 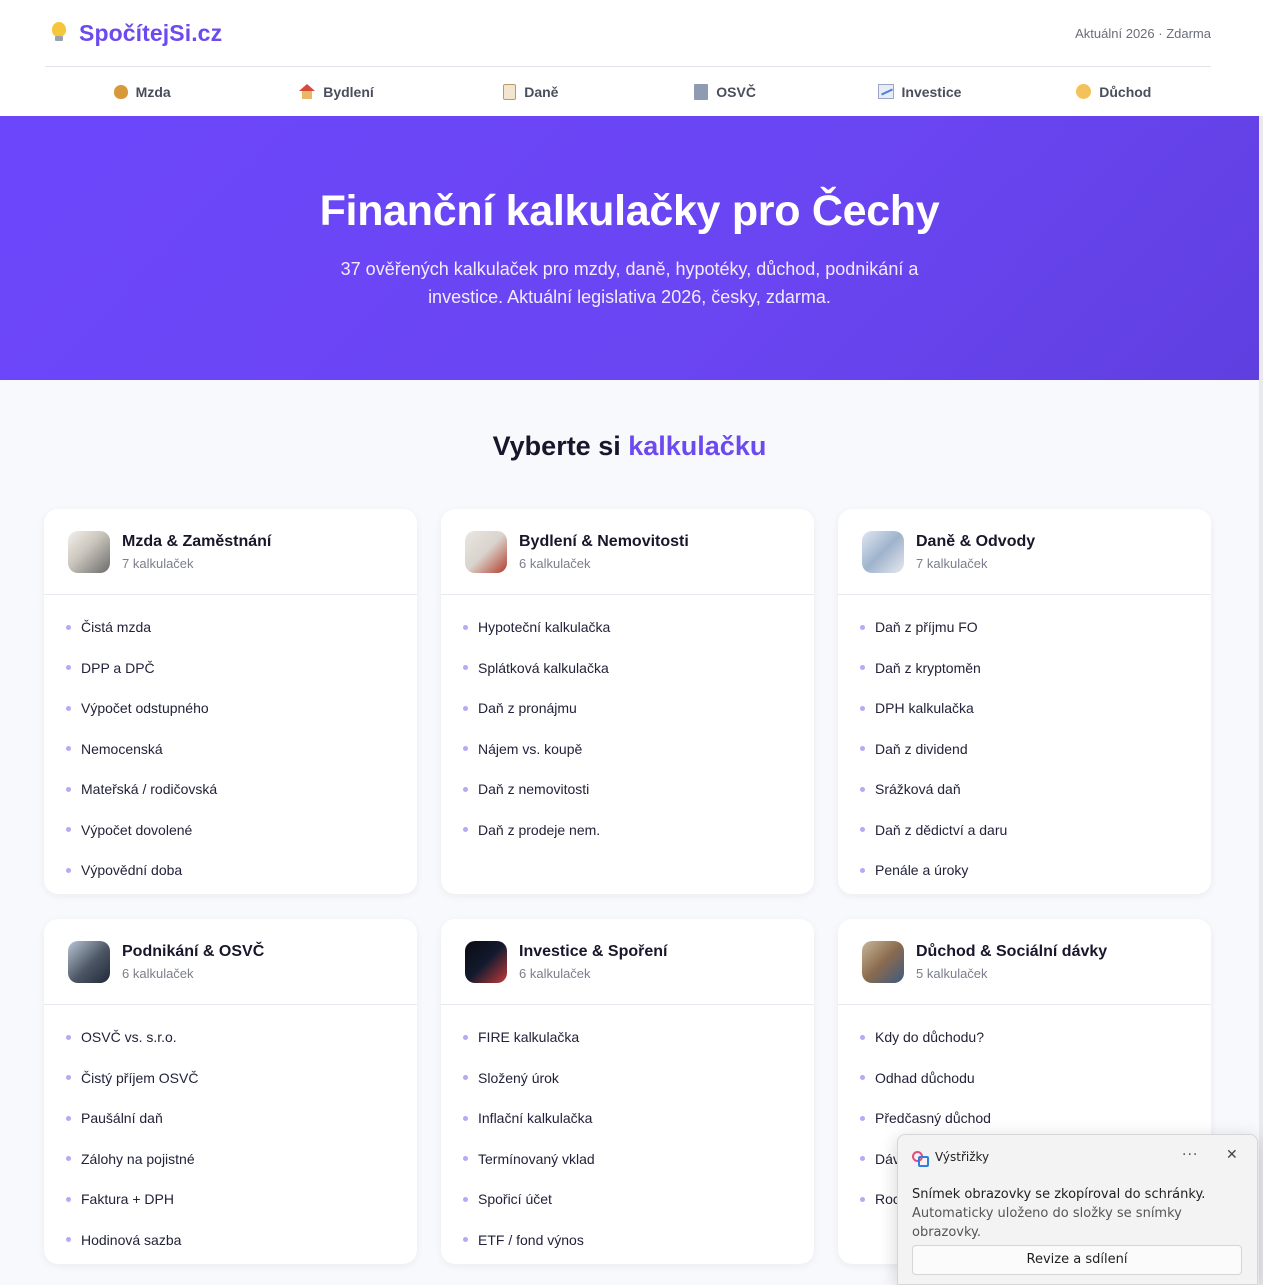 What do you see at coordinates (1024, 962) in the screenshot?
I see `card-header: Důchod & Sociální dávky 5 kalkulaček` at bounding box center [1024, 962].